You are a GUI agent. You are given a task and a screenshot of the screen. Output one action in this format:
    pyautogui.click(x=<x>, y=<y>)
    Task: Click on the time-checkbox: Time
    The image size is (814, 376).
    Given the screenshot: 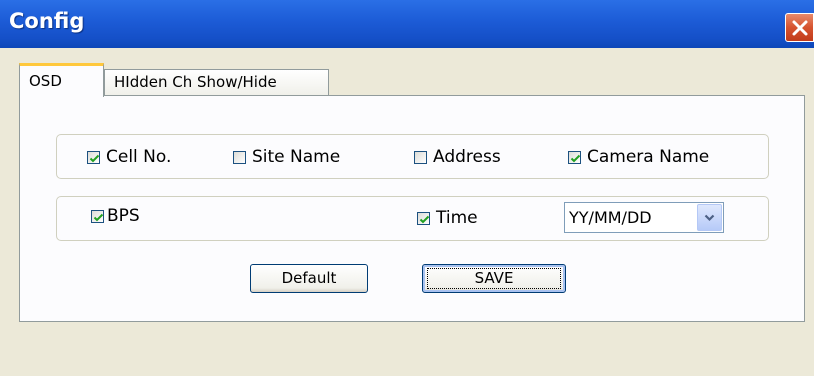 What is the action you would take?
    pyautogui.click(x=447, y=218)
    